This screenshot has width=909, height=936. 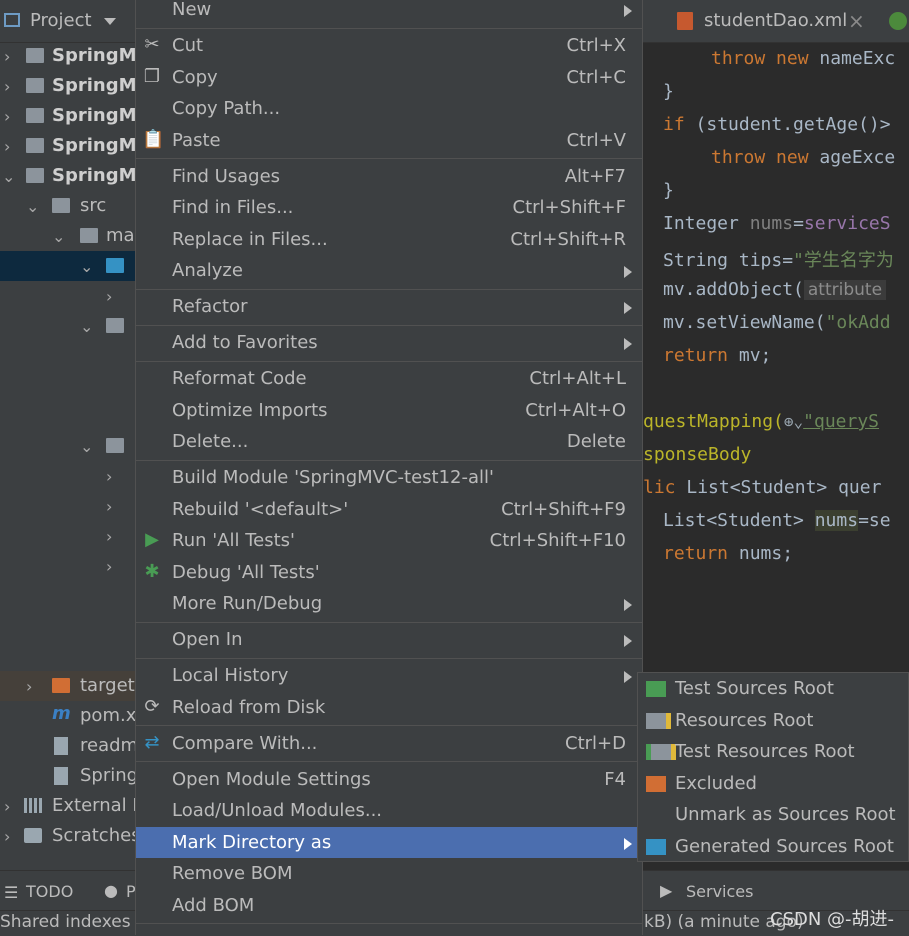 I want to click on menu-item-debug-tests: ✱ Debug 'All Tests', so click(x=389, y=573).